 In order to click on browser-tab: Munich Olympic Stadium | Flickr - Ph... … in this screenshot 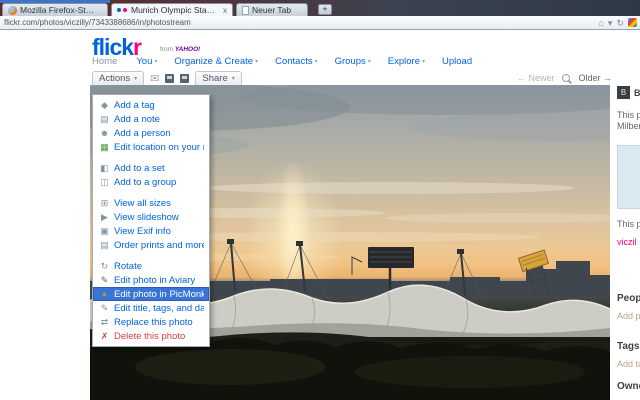, I will do `click(172, 9)`.